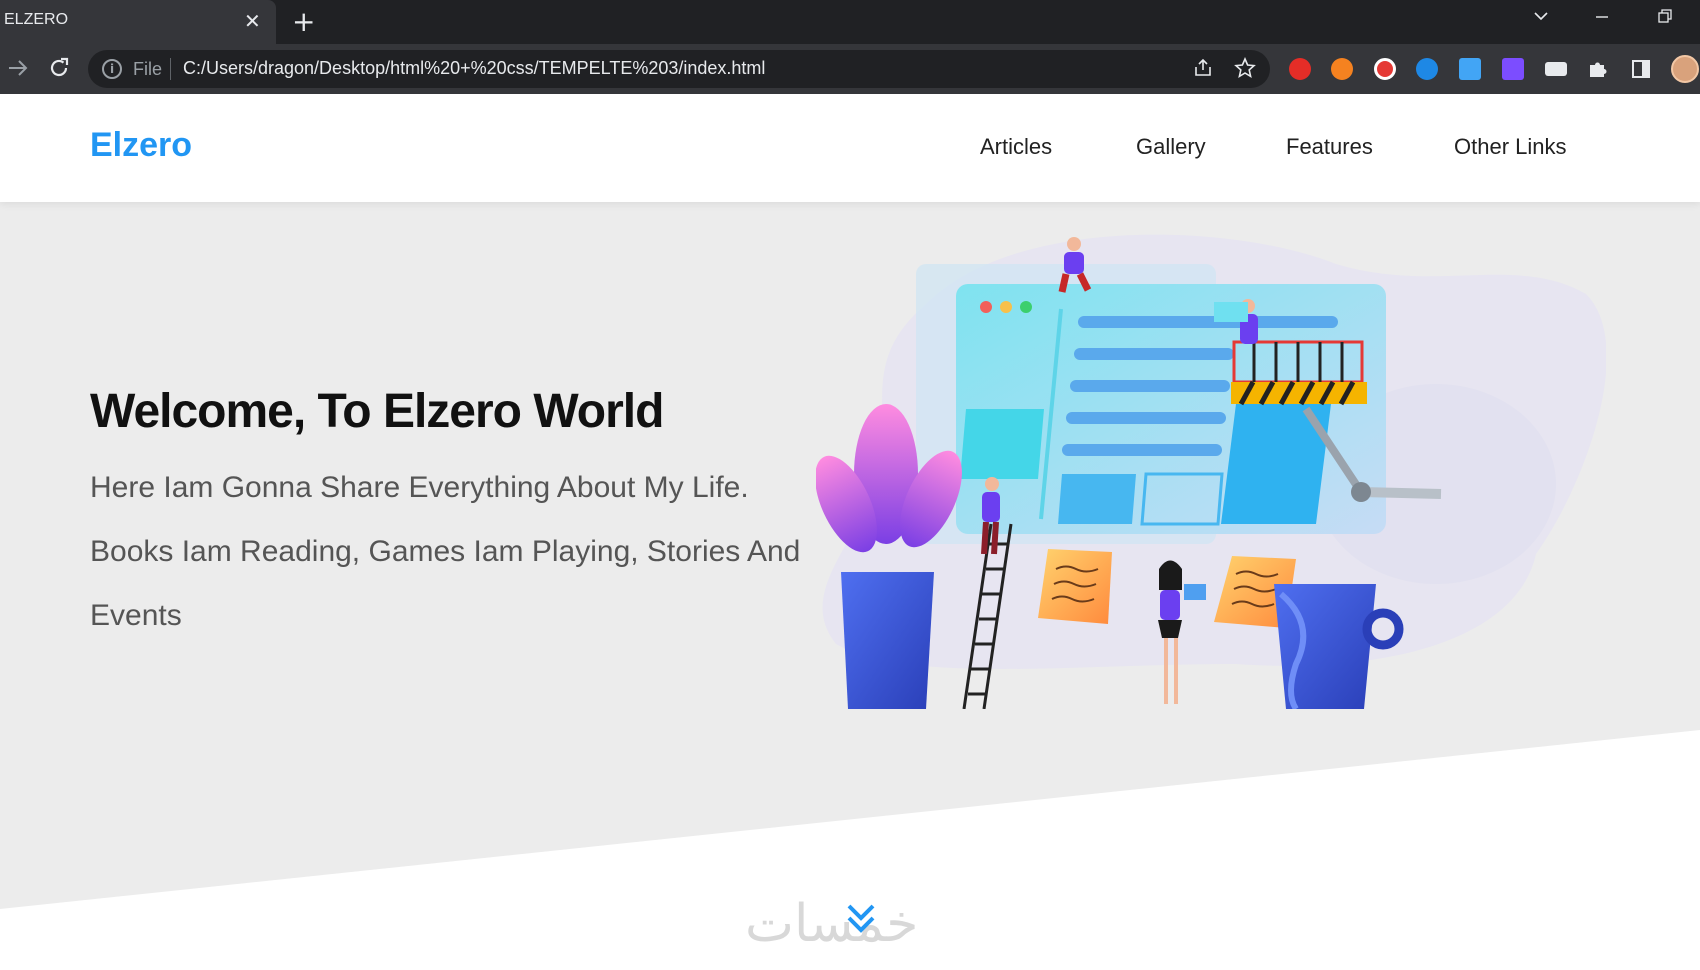 The height and width of the screenshot is (970, 1700). Describe the element at coordinates (1685, 69) in the screenshot. I see `profile-avatar` at that location.